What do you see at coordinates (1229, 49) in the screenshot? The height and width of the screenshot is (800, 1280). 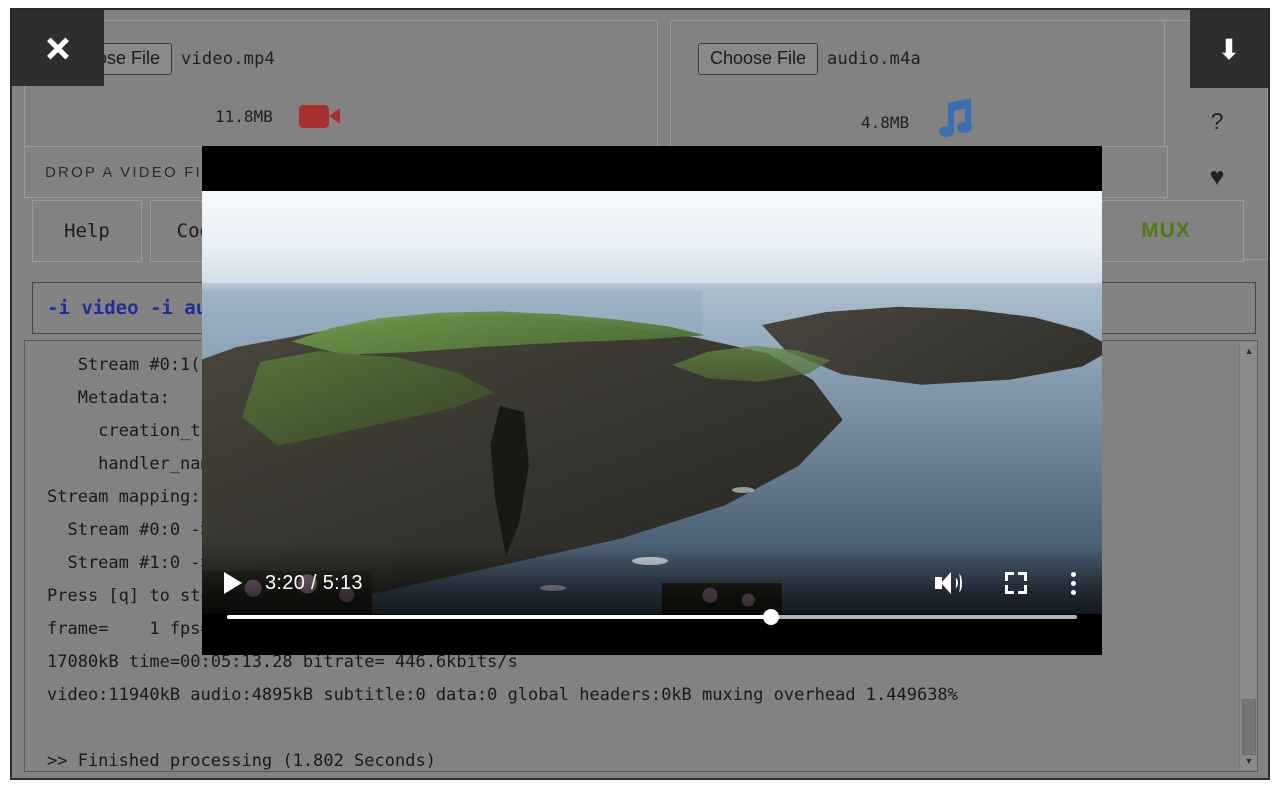 I see `download-icon-tile: ⬇` at bounding box center [1229, 49].